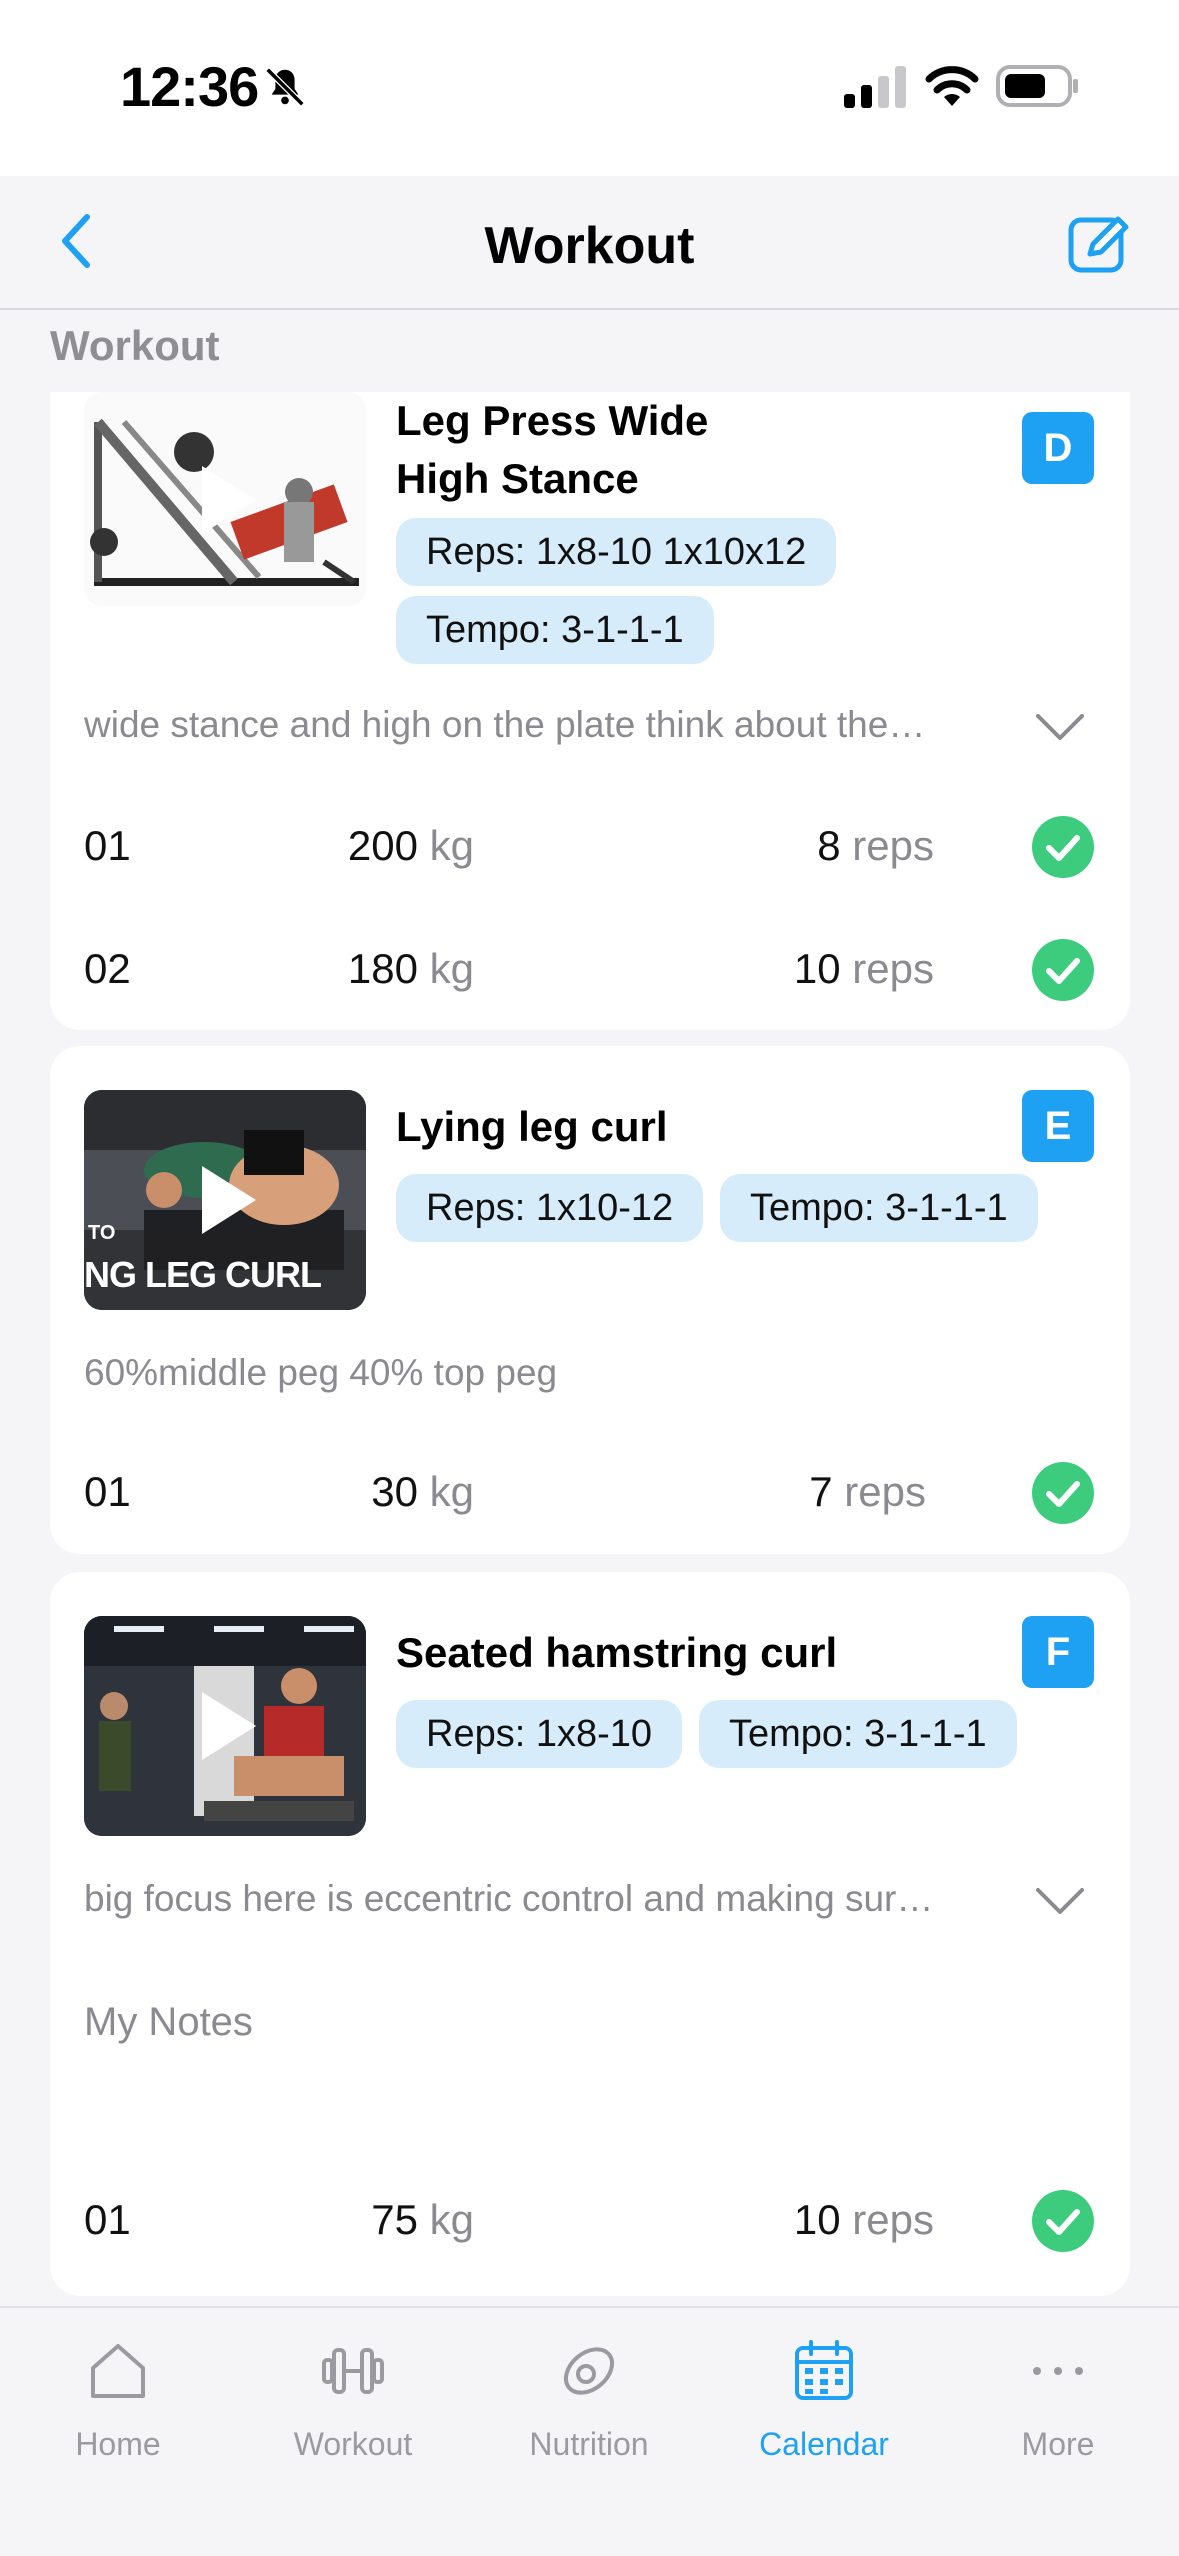  I want to click on nav-header: Workout, so click(589, 243).